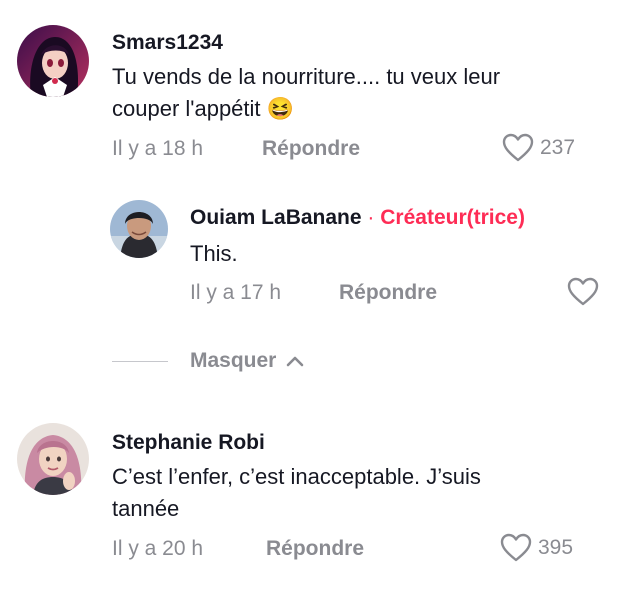  I want to click on hide-replies-label: Masquer, so click(233, 360).